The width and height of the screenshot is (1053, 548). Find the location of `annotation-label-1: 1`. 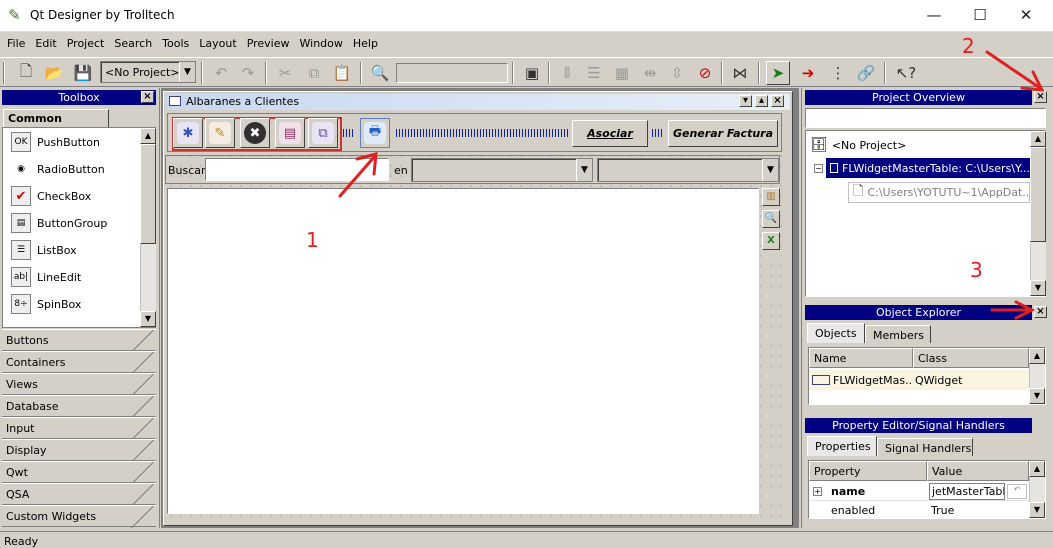

annotation-label-1: 1 is located at coordinates (312, 240).